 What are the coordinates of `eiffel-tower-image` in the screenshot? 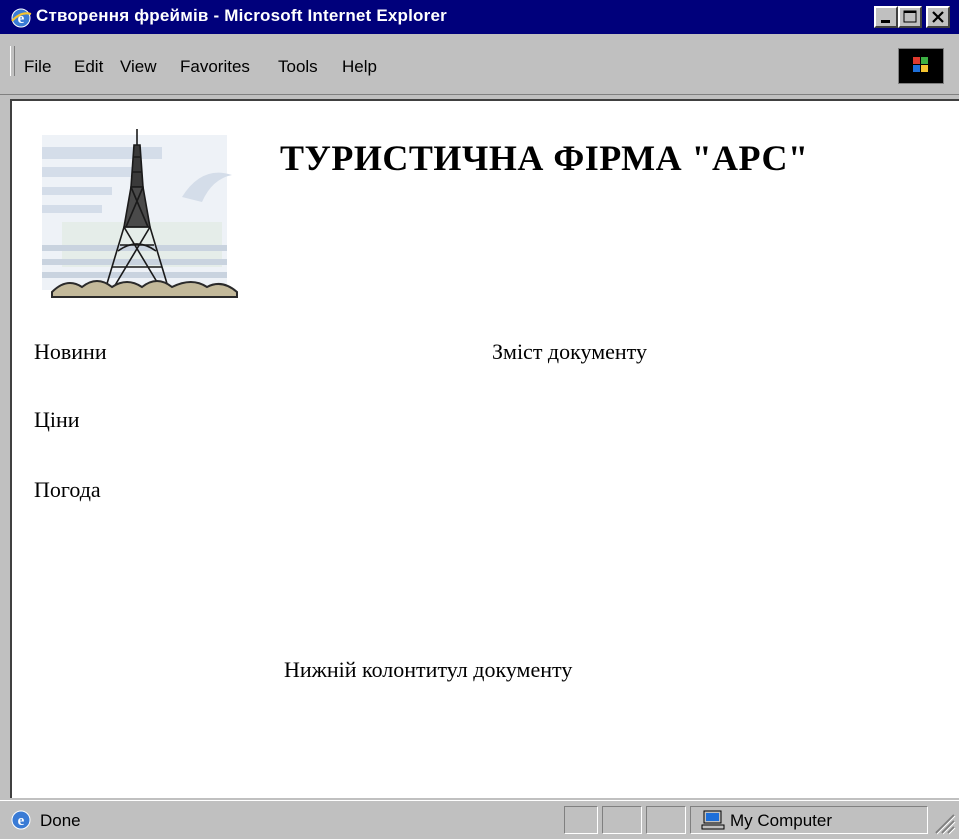 It's located at (140, 213).